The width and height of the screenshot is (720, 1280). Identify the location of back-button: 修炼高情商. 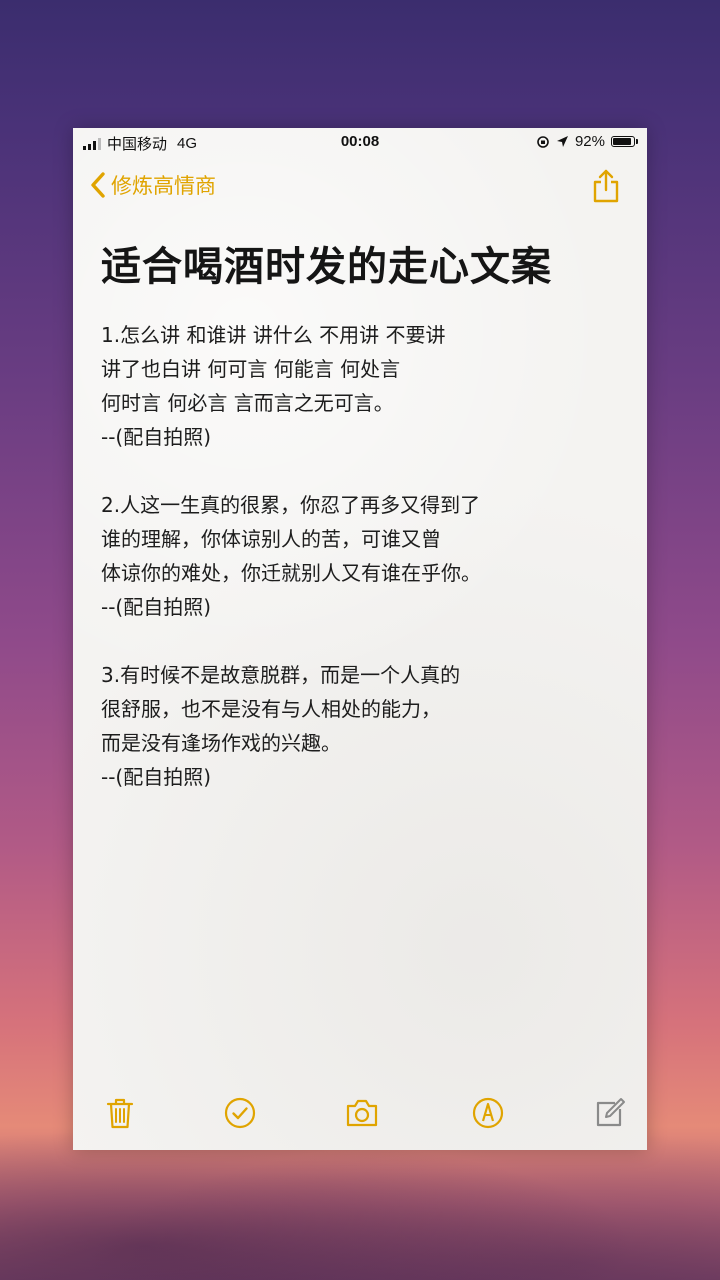
(152, 185).